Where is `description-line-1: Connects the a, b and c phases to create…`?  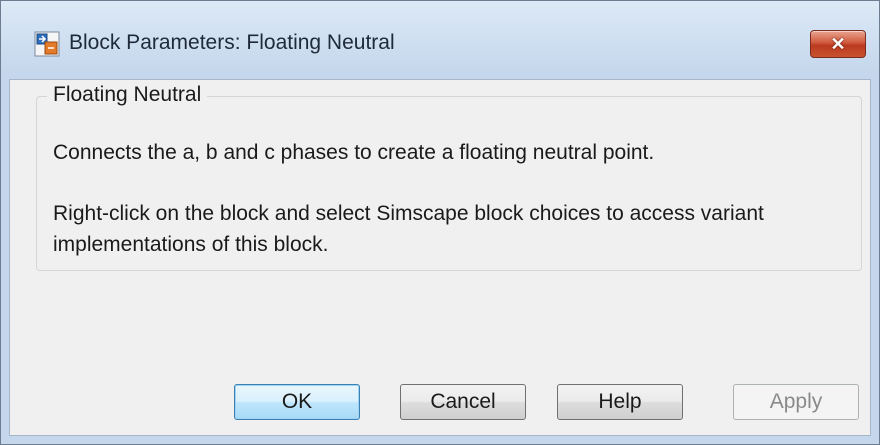
description-line-1: Connects the a, b and c phases to create… is located at coordinates (354, 152).